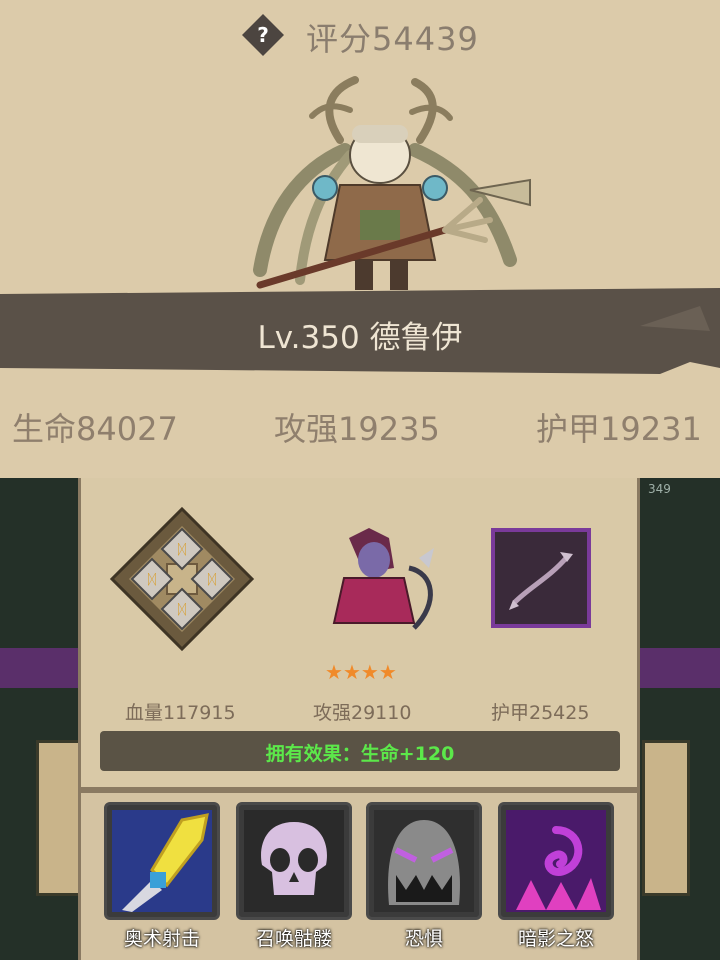 The height and width of the screenshot is (960, 720). I want to click on attack-stat: 攻强19235, so click(357, 429).